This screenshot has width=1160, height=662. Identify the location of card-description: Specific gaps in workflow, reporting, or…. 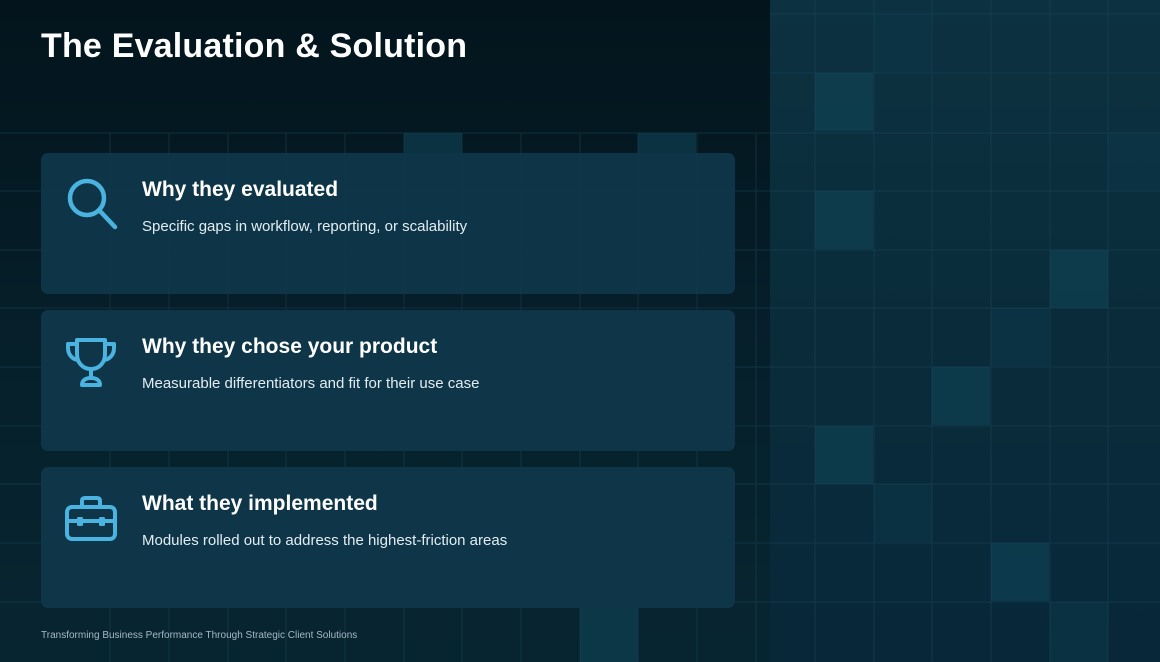
(305, 226).